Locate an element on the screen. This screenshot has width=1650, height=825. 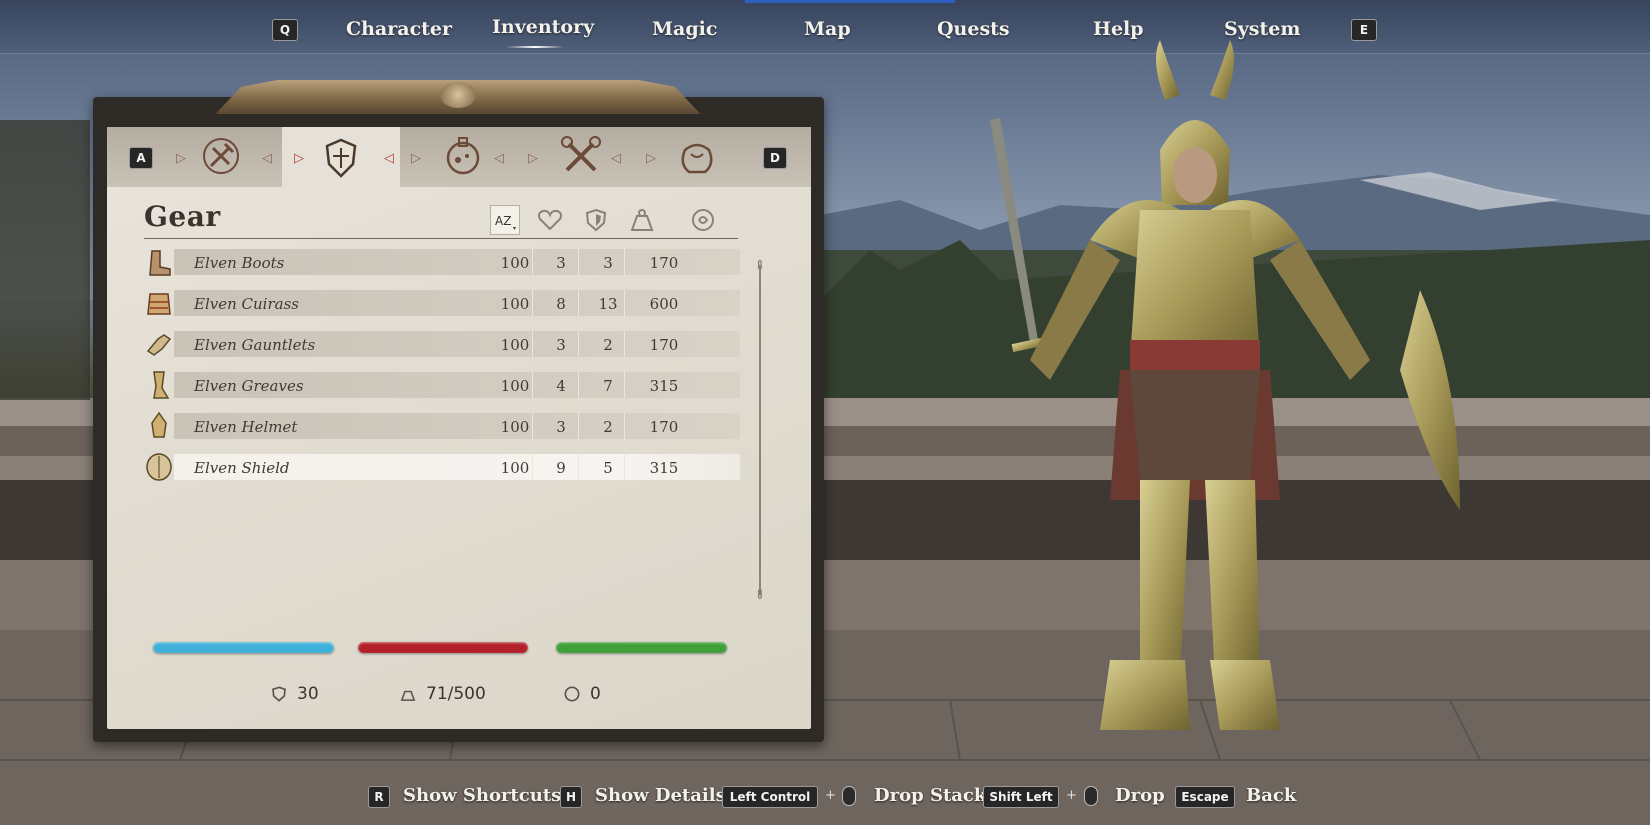
svg-text: AZ is located at coordinates (503, 221).